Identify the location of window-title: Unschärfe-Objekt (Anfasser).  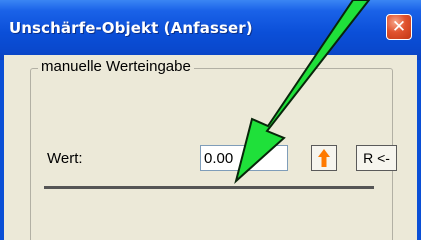
(131, 28).